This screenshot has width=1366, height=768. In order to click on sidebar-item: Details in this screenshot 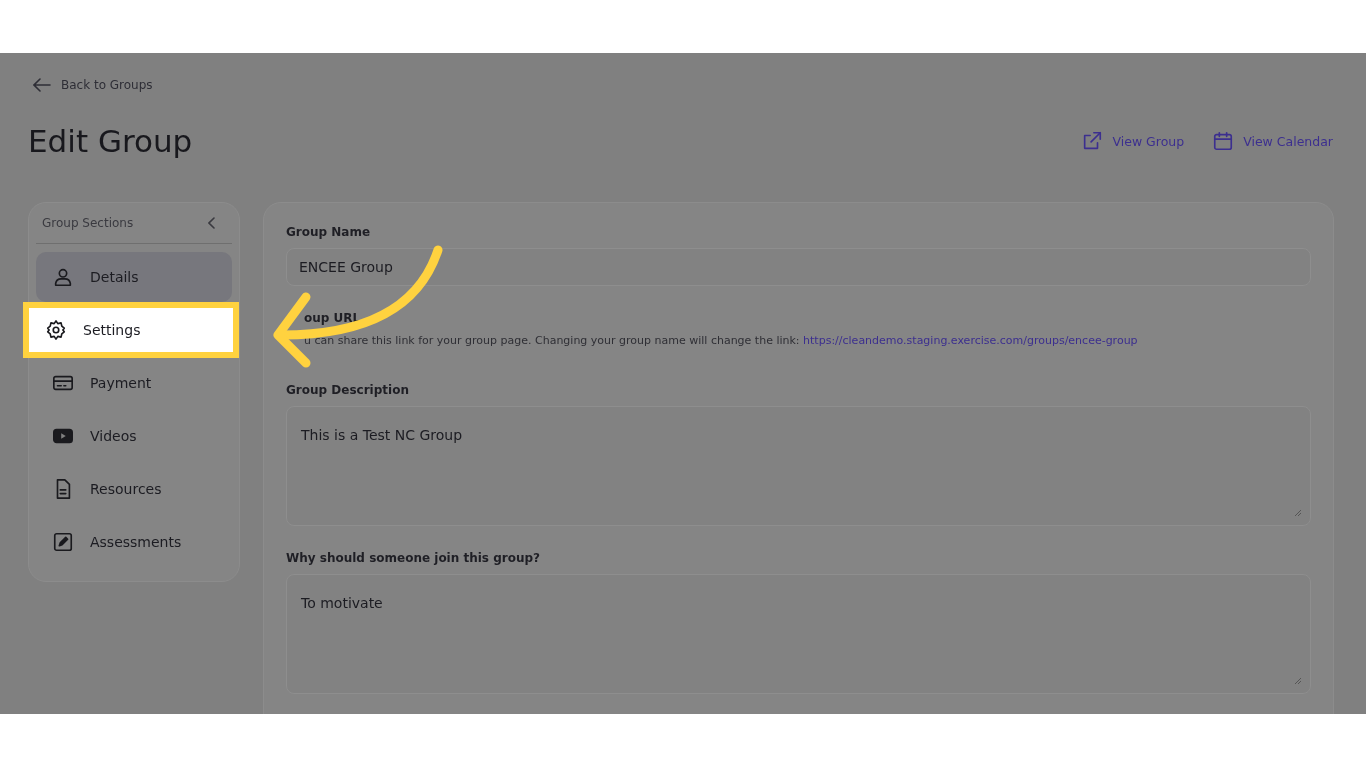, I will do `click(134, 277)`.